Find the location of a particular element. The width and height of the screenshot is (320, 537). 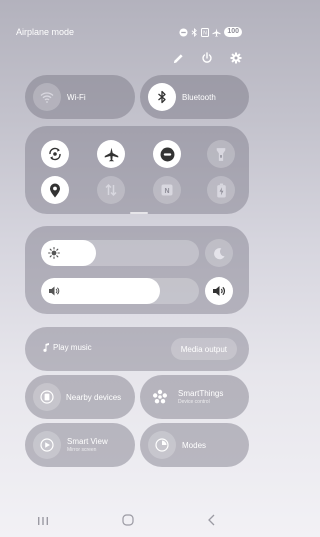

sound-mode-icon is located at coordinates (219, 291).